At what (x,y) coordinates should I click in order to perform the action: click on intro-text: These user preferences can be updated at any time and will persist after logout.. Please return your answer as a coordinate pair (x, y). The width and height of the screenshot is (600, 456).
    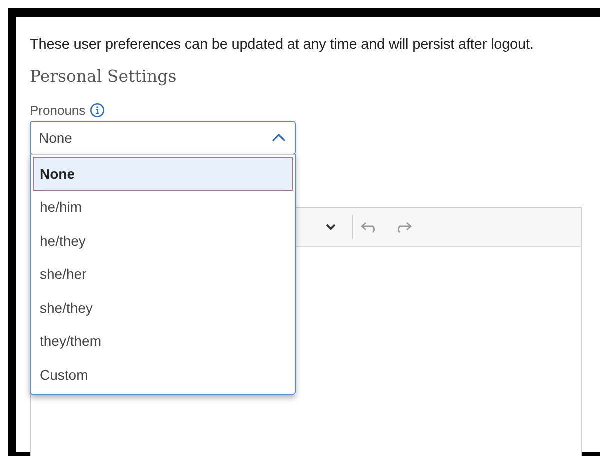
    Looking at the image, I should click on (282, 45).